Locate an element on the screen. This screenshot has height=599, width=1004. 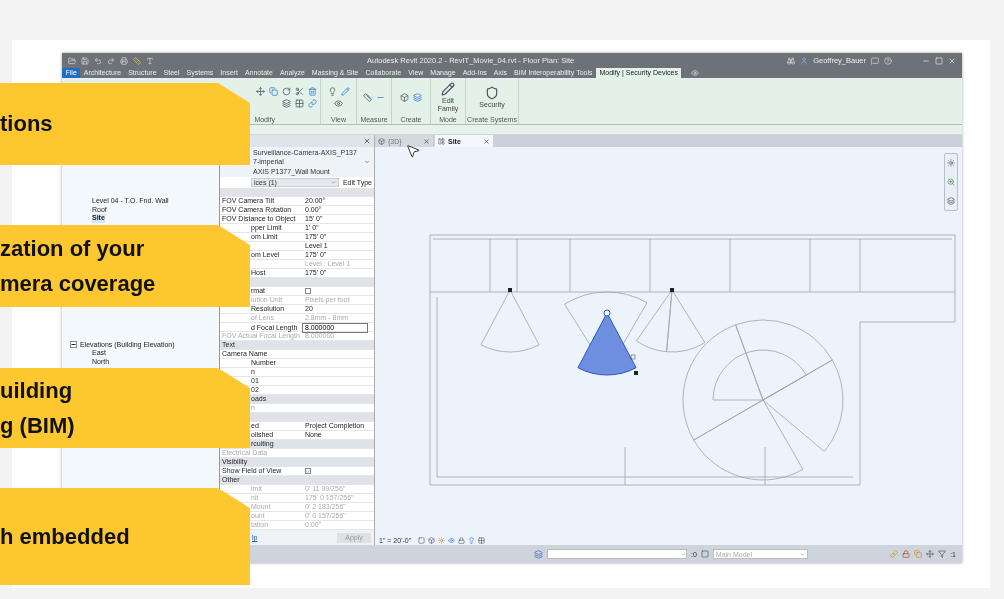
callout-text: uilding g (BIM) is located at coordinates (37, 408).